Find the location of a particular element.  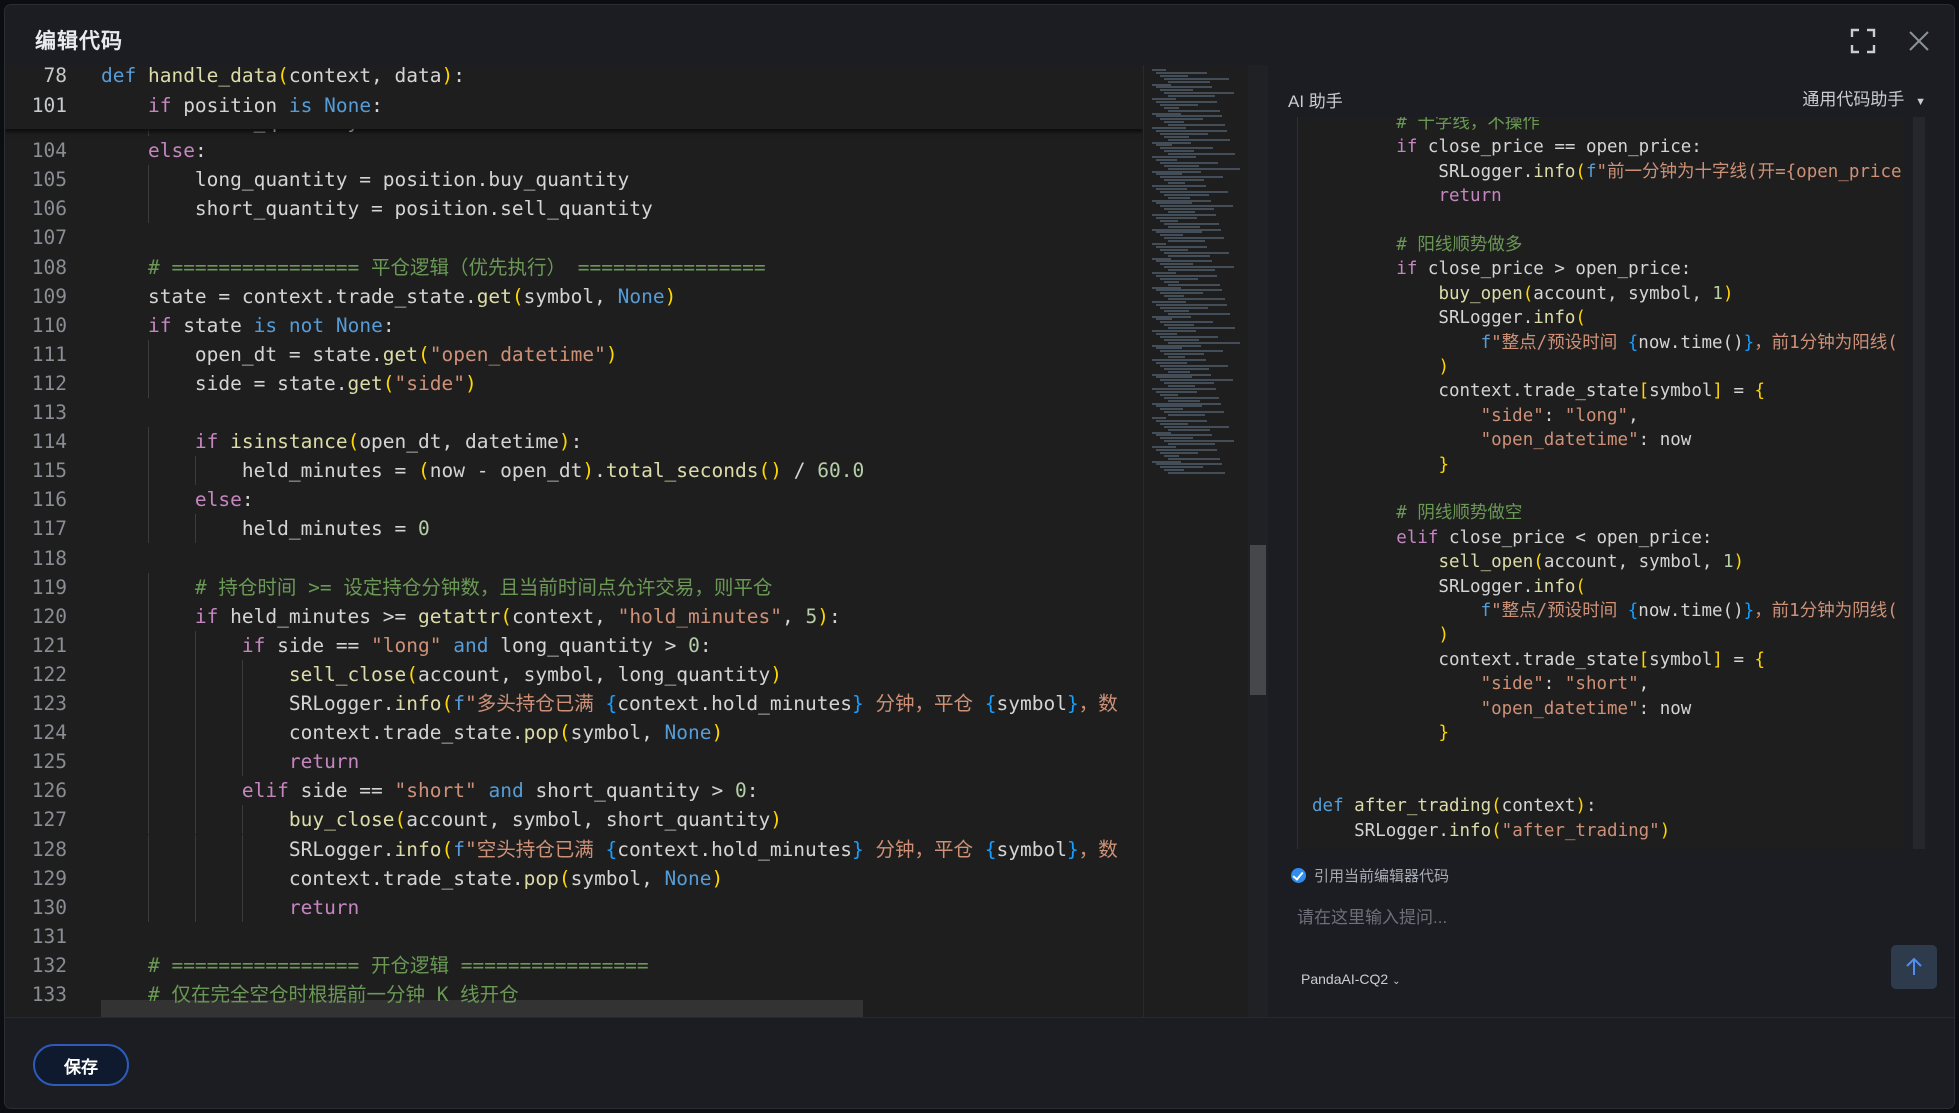

minimap is located at coordinates (1196, 541).